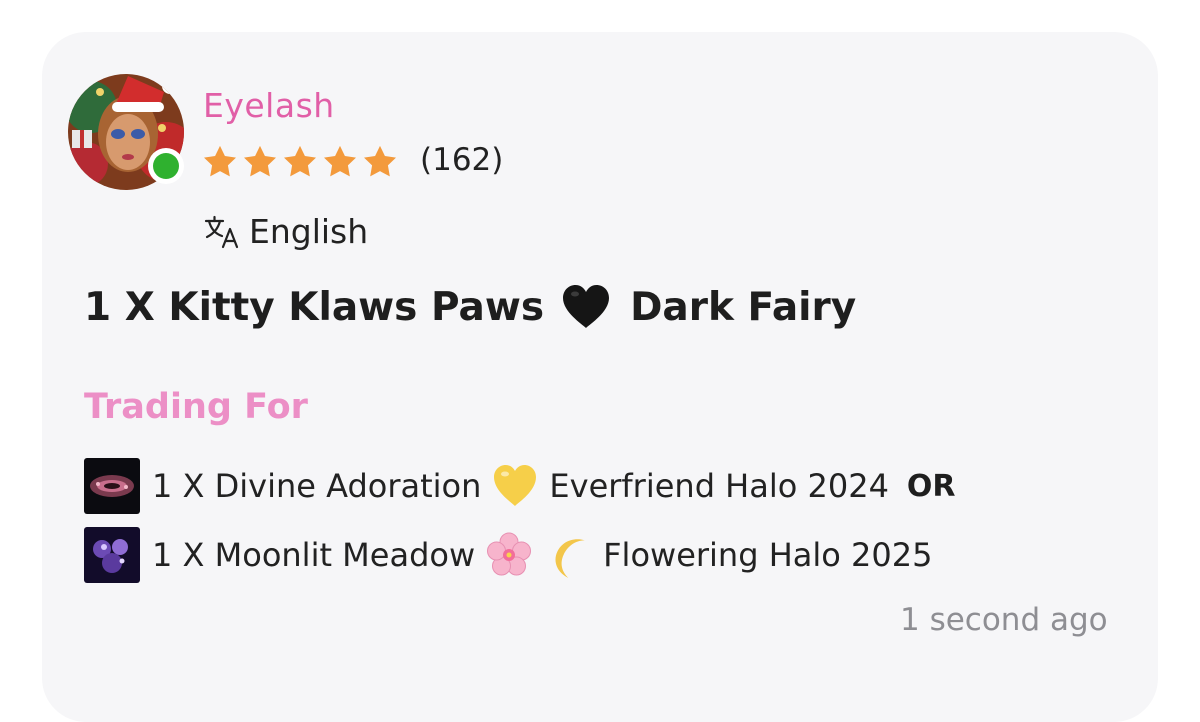  Describe the element at coordinates (221, 231) in the screenshot. I see `translate-icon` at that location.